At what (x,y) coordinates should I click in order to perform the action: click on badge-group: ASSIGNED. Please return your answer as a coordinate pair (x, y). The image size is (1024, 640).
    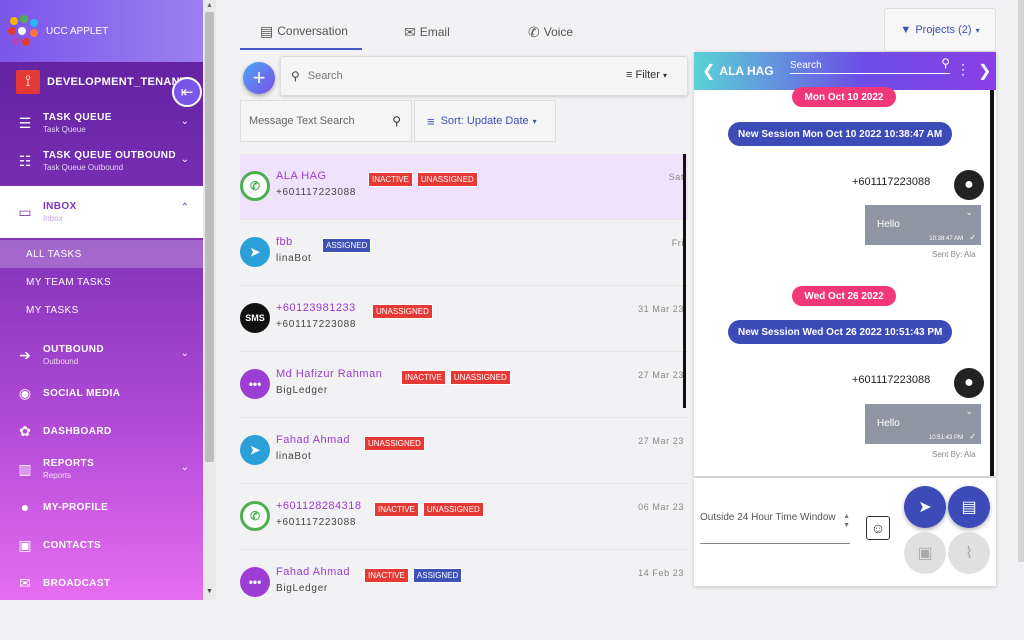
    Looking at the image, I should click on (347, 245).